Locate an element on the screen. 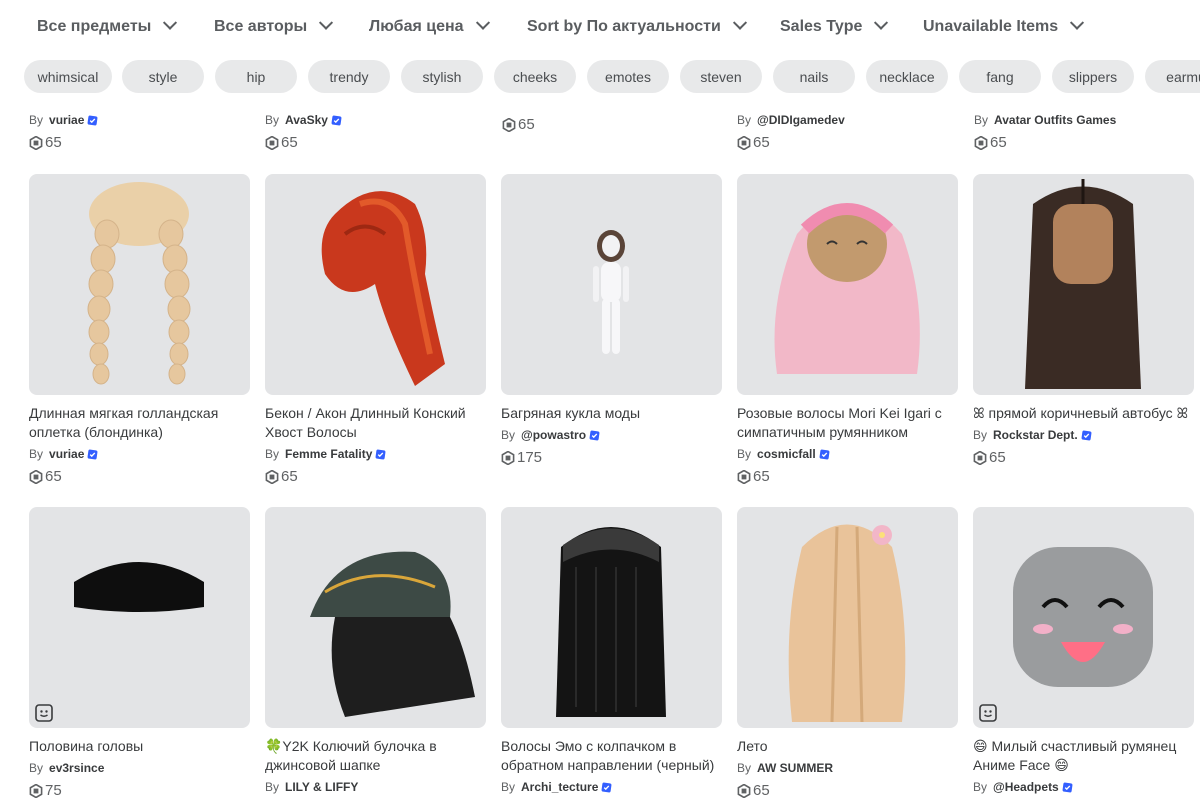 Image resolution: width=1200 pixels, height=800 pixels. creator-line: By Avatar Outfits Games is located at coordinates (1045, 120).